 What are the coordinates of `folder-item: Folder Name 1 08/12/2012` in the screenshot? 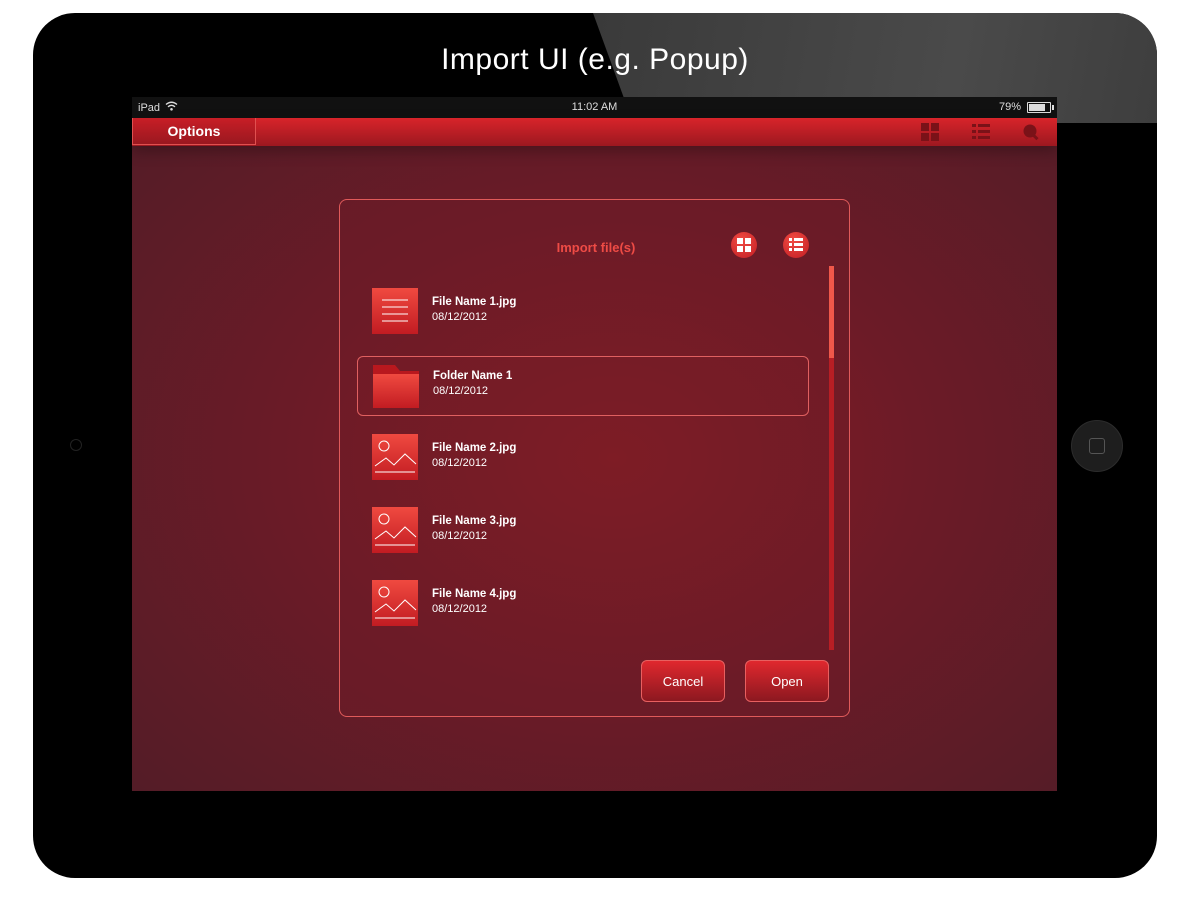 It's located at (583, 386).